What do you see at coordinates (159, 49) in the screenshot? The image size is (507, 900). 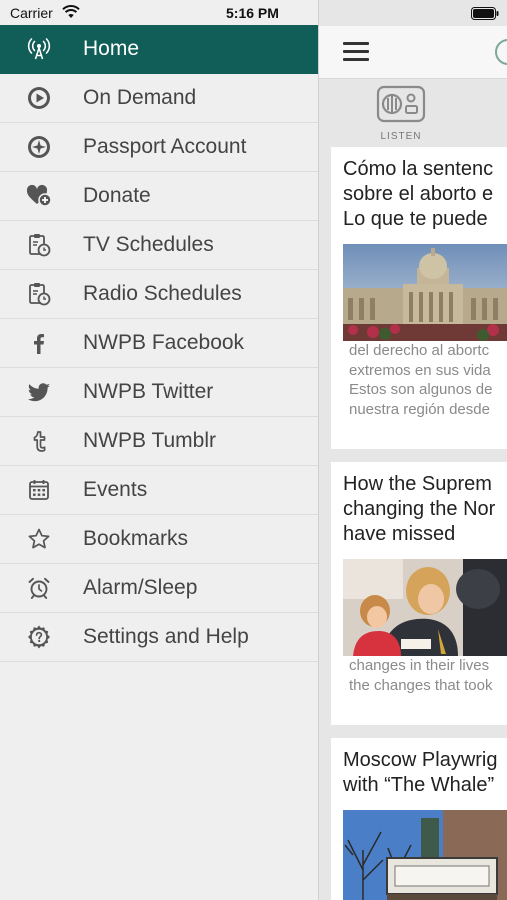 I see `menu-item-home: Home` at bounding box center [159, 49].